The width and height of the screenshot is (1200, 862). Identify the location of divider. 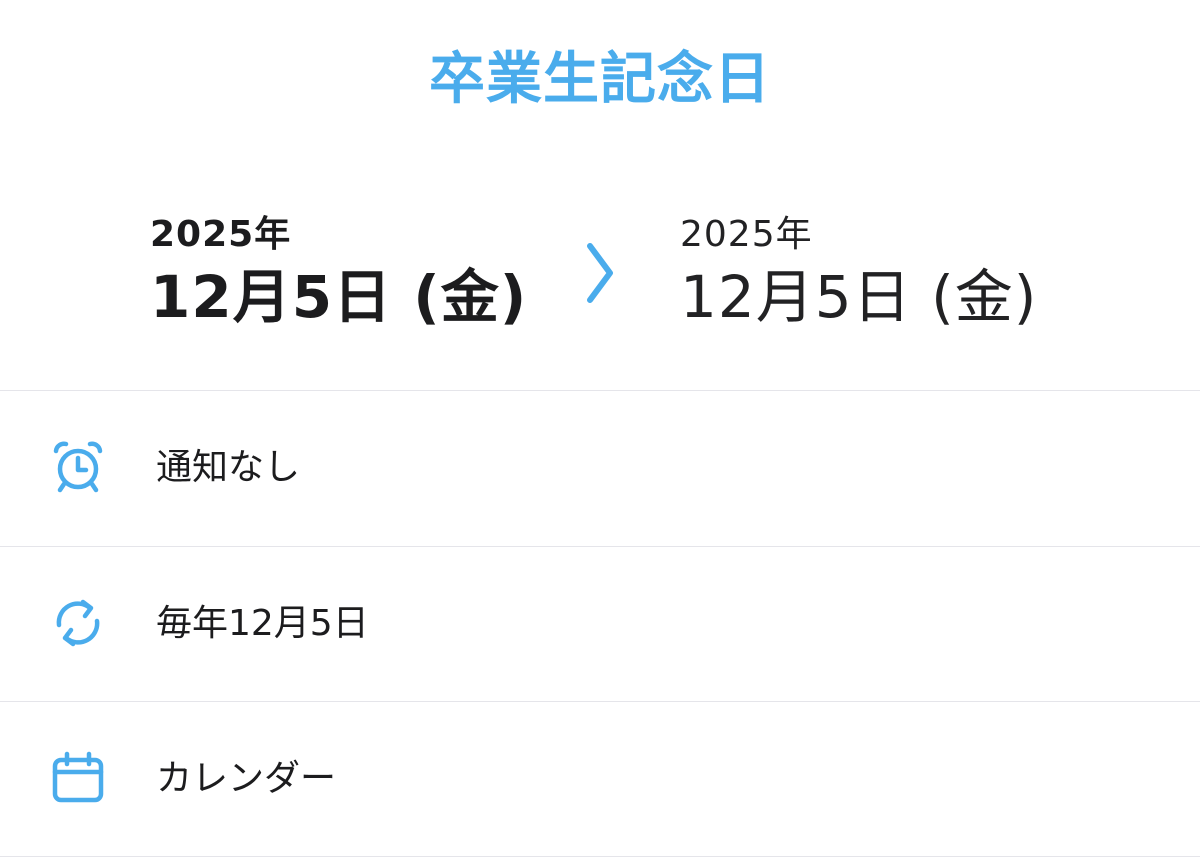
(600, 856).